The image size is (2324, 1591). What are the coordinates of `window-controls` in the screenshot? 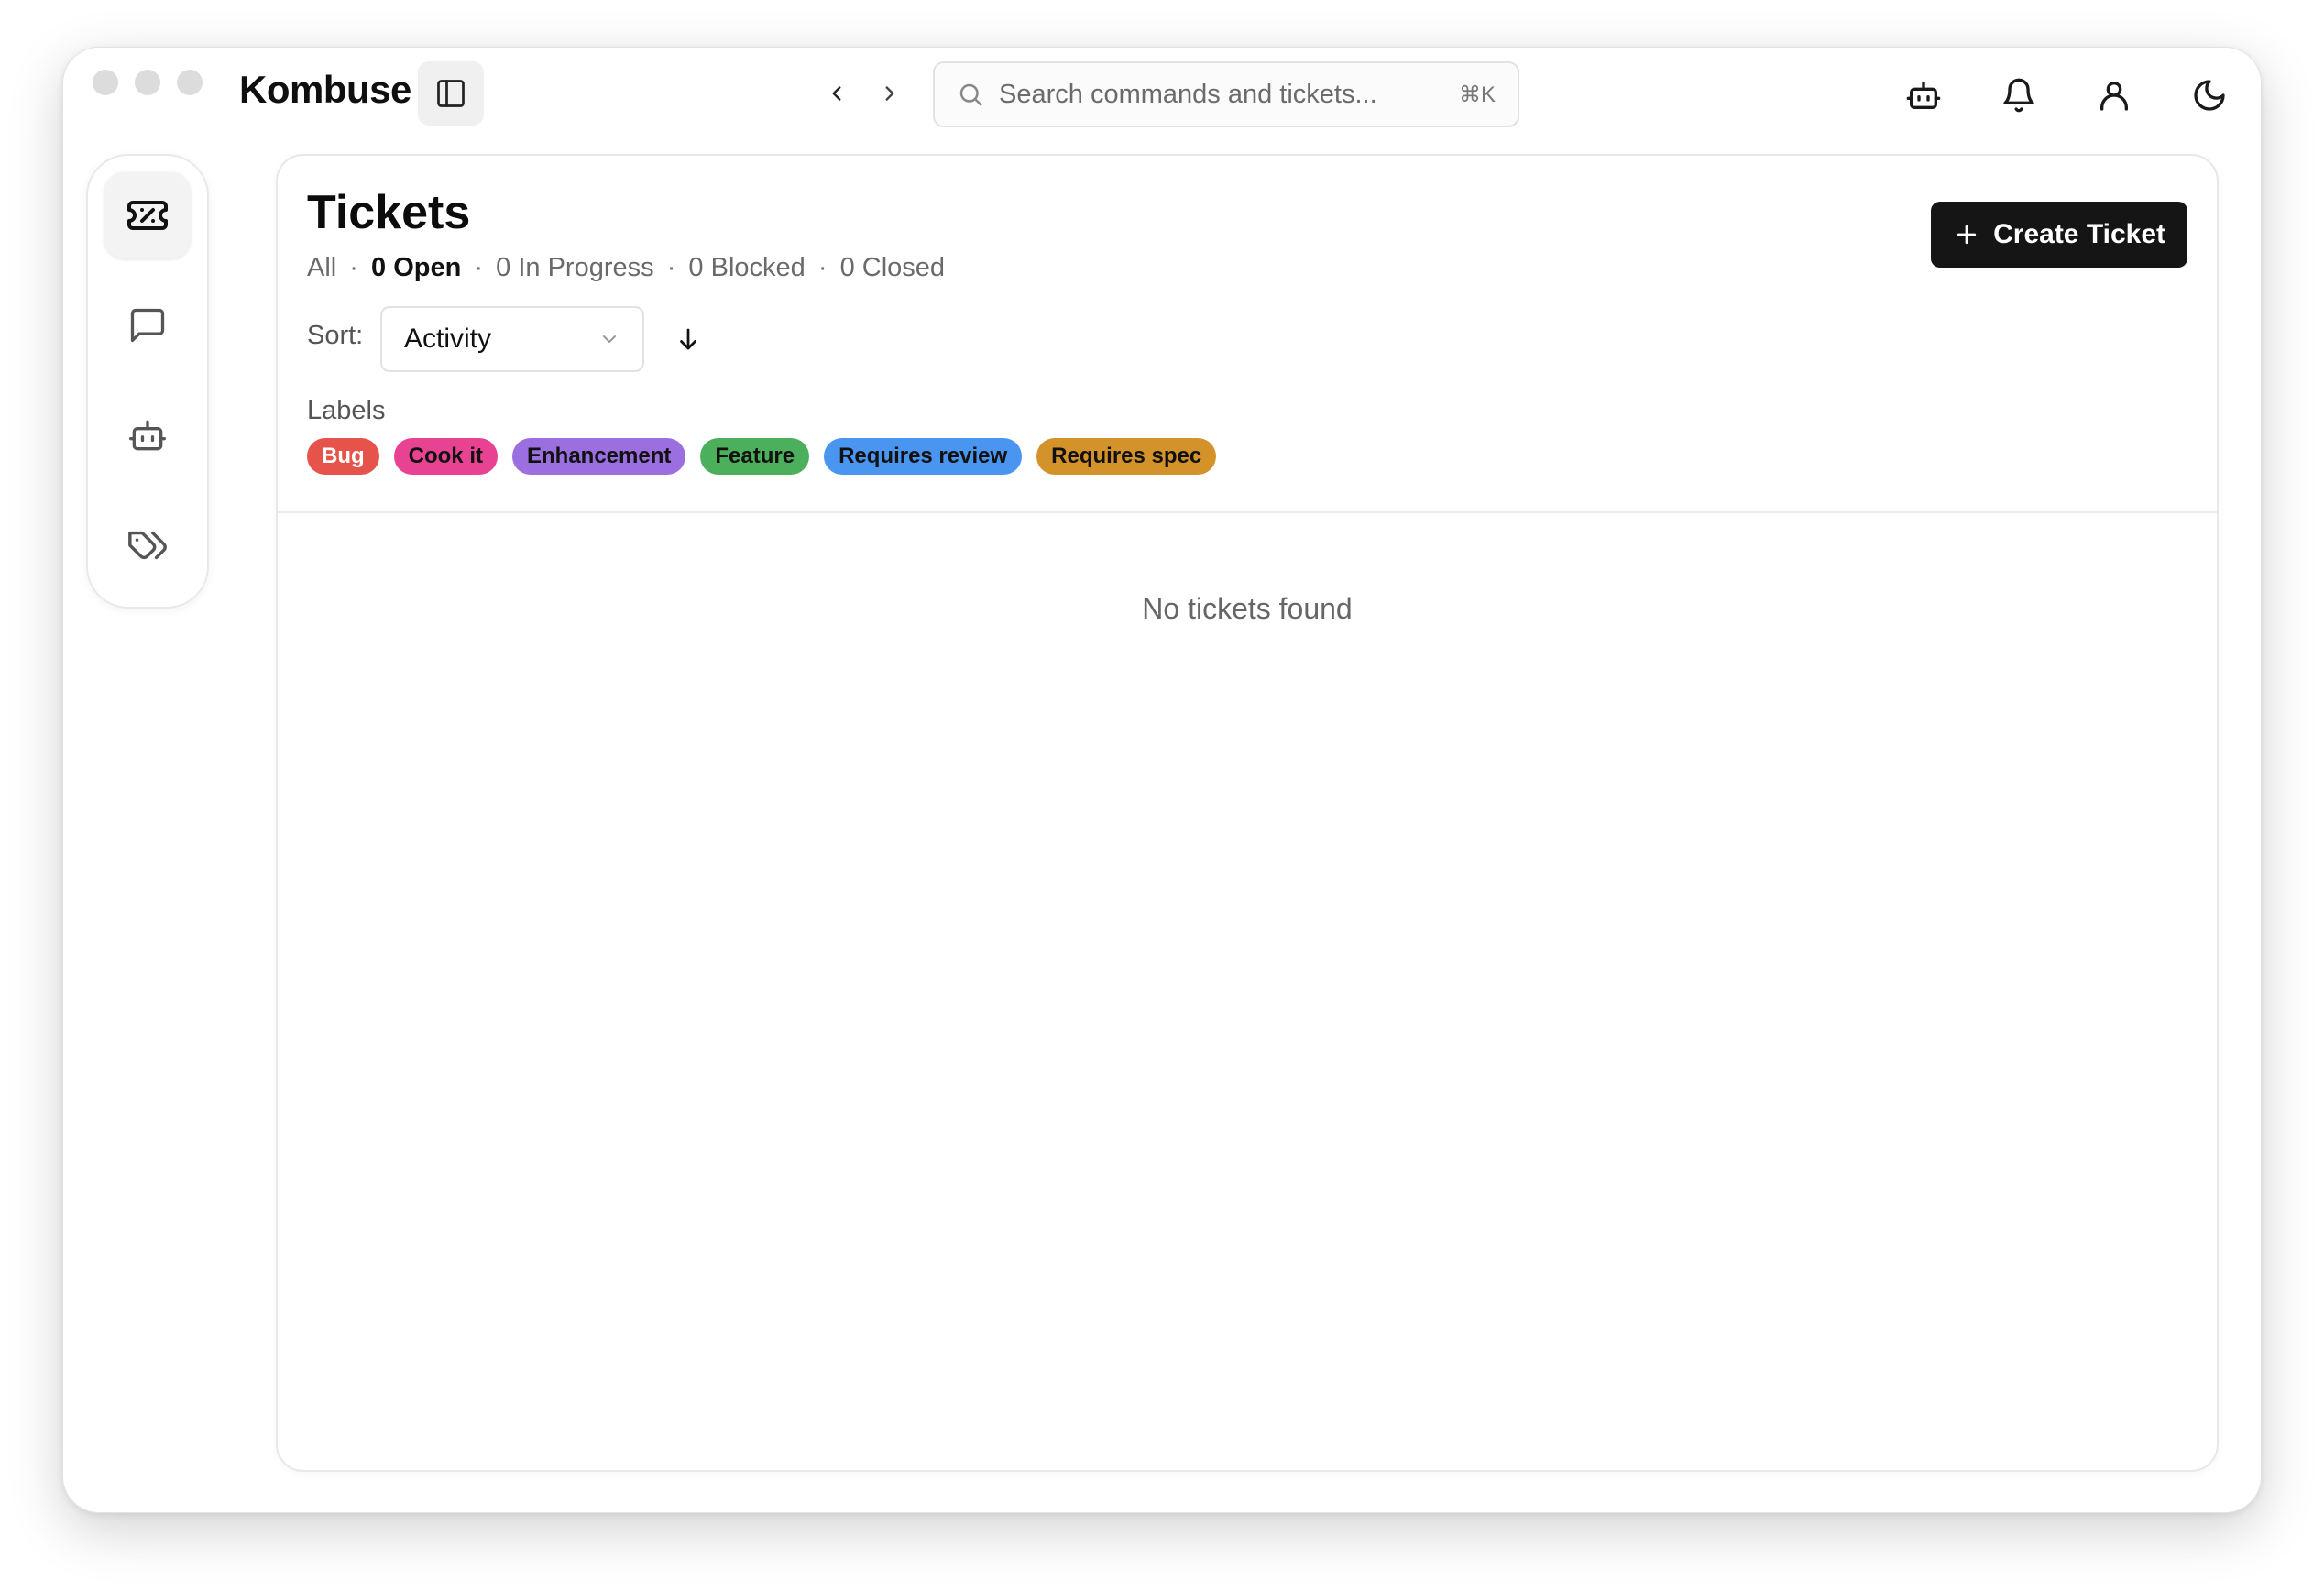 It's located at (148, 83).